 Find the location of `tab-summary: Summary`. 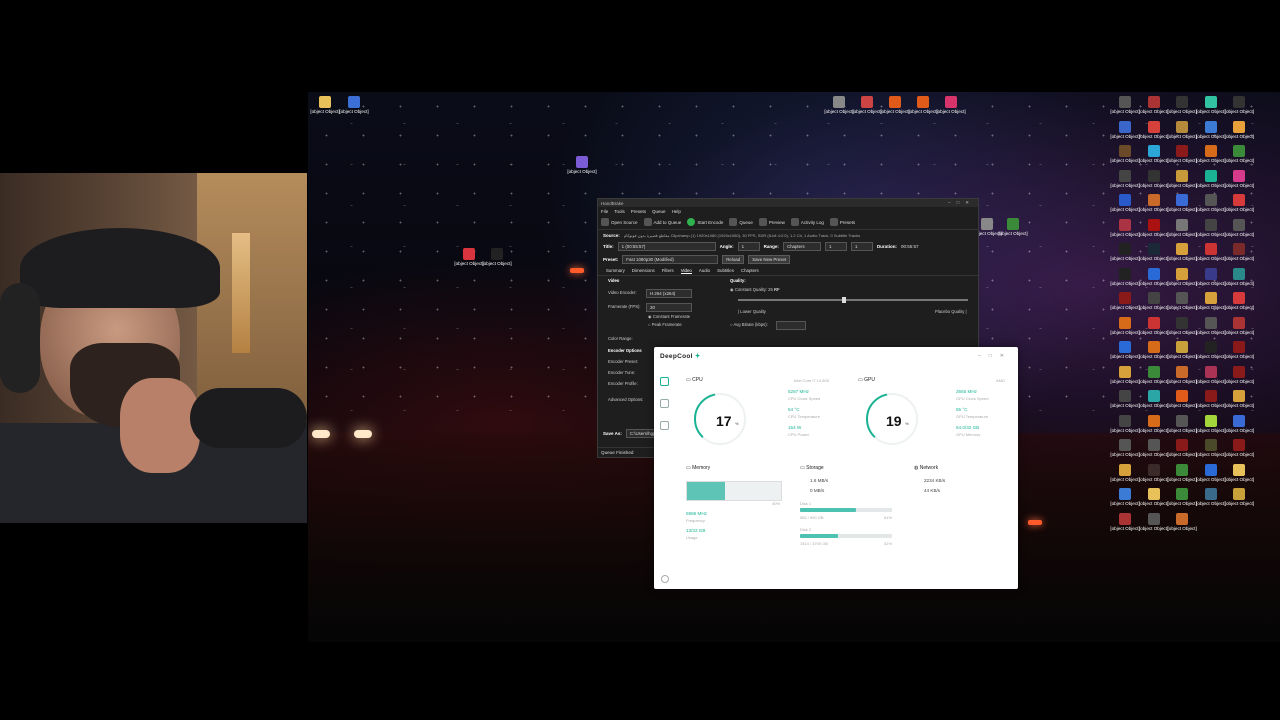

tab-summary: Summary is located at coordinates (615, 270).